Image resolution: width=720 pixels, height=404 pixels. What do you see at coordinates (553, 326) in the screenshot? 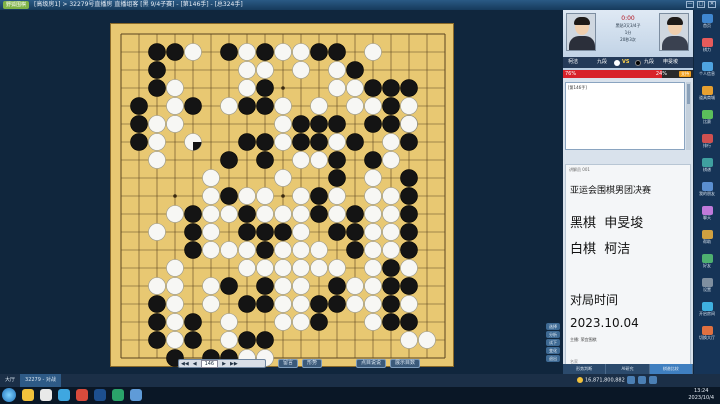
I see `select-tool-button: 选择` at bounding box center [553, 326].